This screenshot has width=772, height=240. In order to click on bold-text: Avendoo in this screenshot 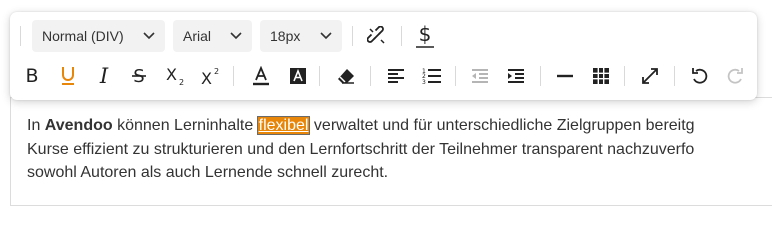, I will do `click(78, 125)`.